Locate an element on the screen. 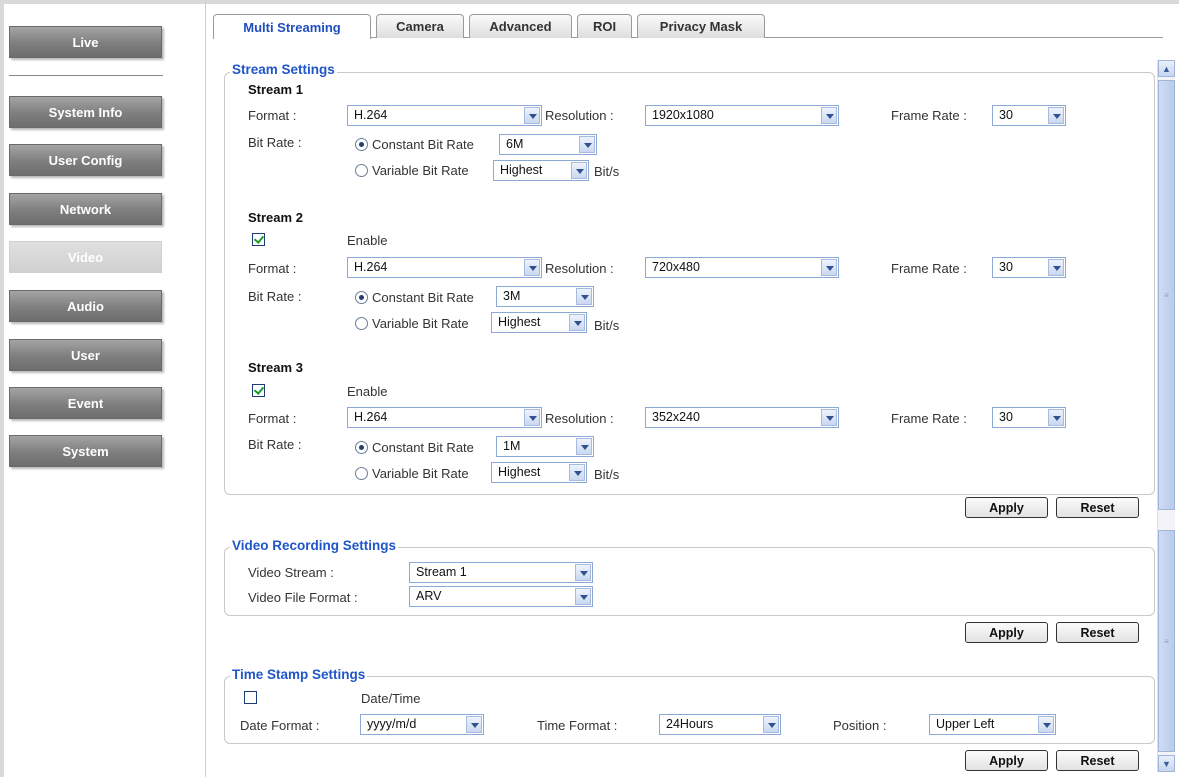  sidebar-item-user-config: User Config is located at coordinates (85, 160).